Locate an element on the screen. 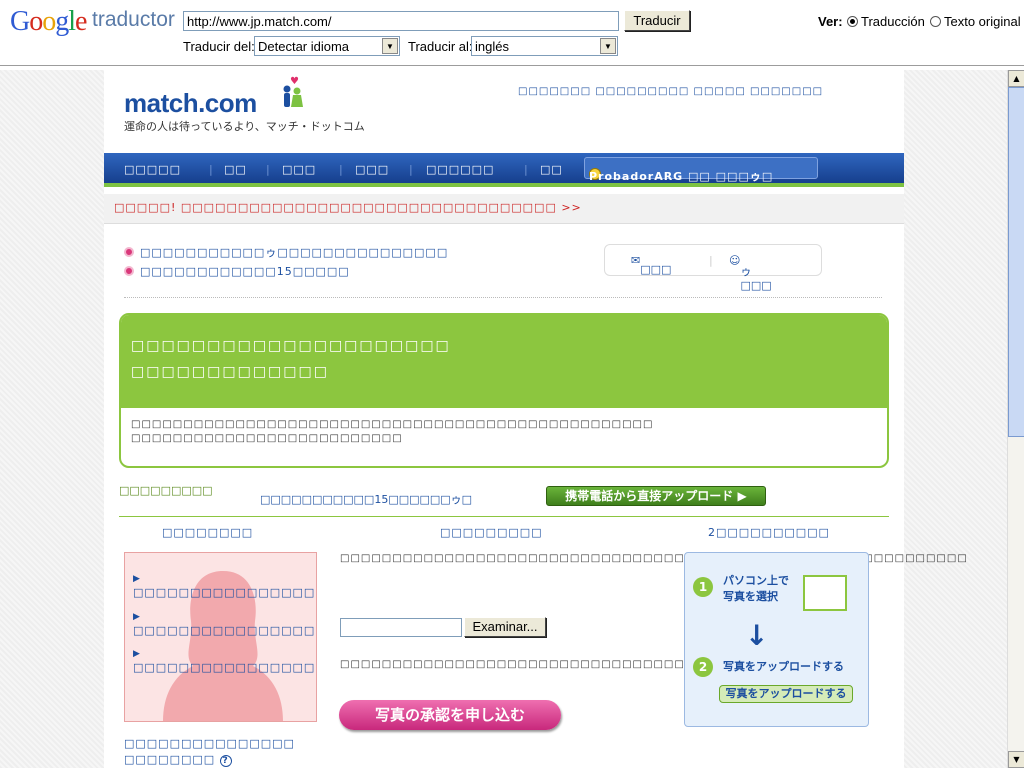 The width and height of the screenshot is (1024, 768). bullet-label: □□□□□□□□□□□ゥ□□□□□□□□□□□□□□□ is located at coordinates (294, 252).